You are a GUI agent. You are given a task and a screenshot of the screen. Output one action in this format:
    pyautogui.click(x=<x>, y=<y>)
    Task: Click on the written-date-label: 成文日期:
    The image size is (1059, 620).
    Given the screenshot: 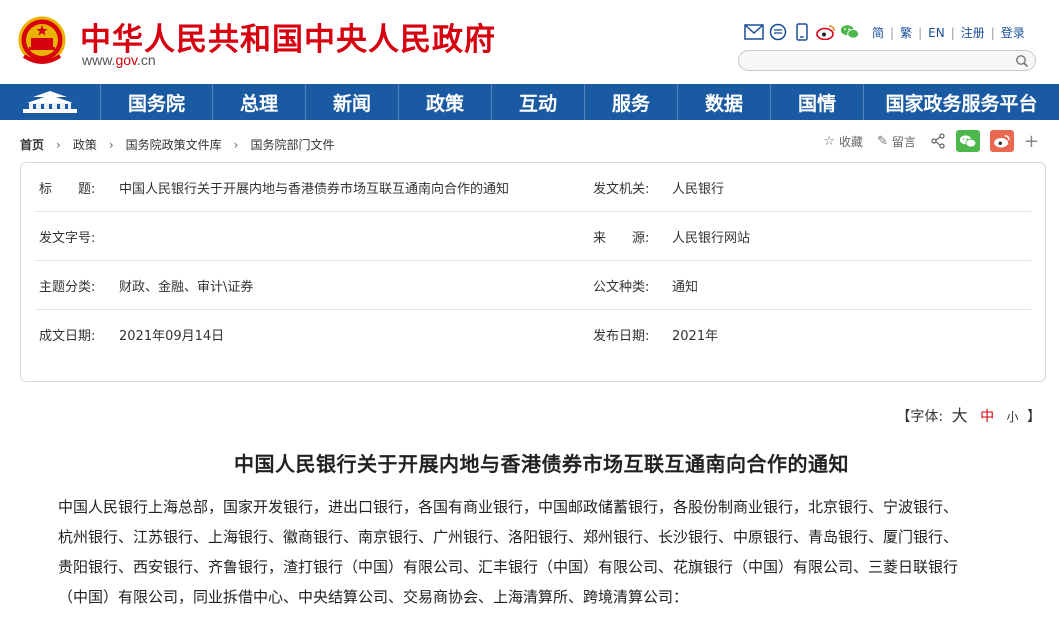 What is the action you would take?
    pyautogui.click(x=67, y=336)
    